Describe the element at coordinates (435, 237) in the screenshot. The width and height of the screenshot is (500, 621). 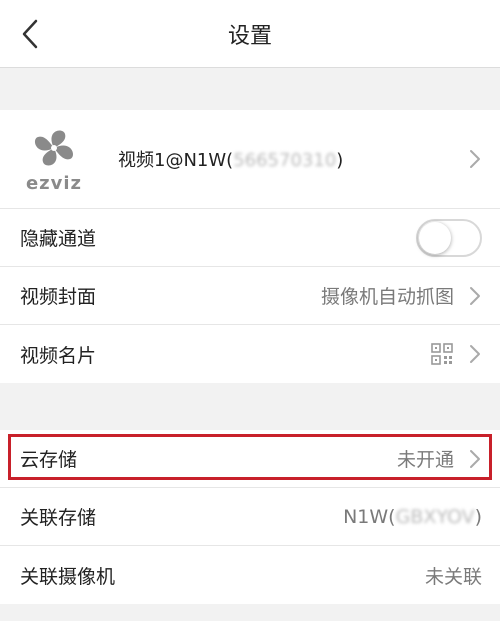
I see `toggle-knob` at that location.